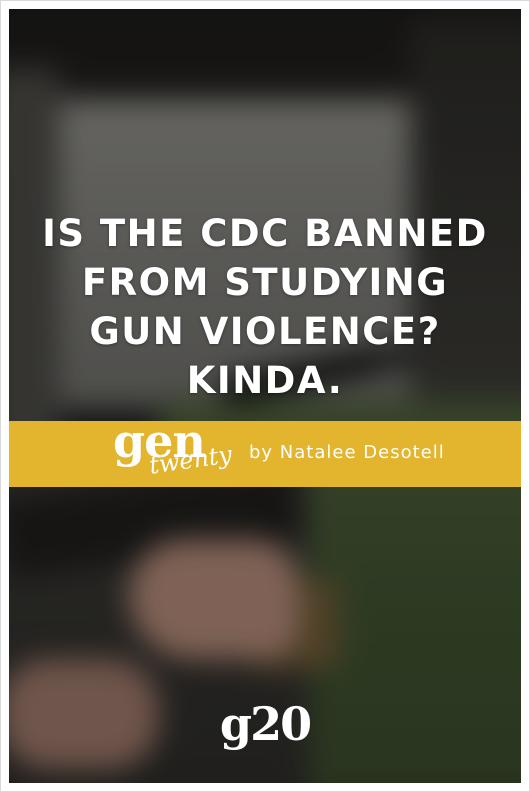  Describe the element at coordinates (265, 233) in the screenshot. I see `headline-line-1: IS THE CDC BANNED` at that location.